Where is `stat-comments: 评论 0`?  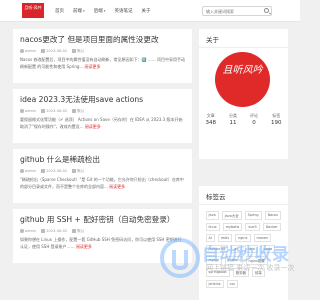
stat-comments: 评论 0 is located at coordinates (254, 119).